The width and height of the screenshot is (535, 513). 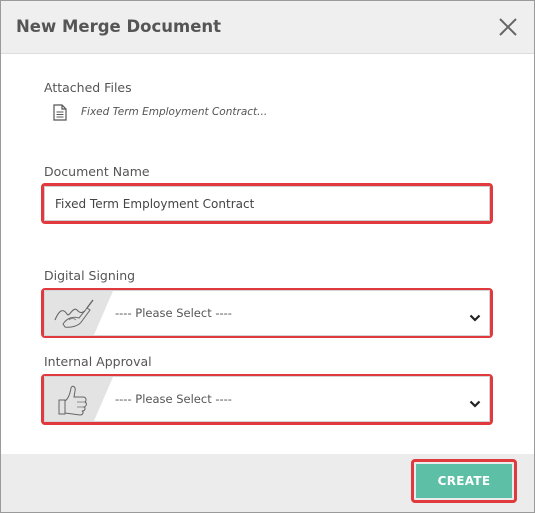 I want to click on document-name-label: Document Name, so click(x=97, y=171).